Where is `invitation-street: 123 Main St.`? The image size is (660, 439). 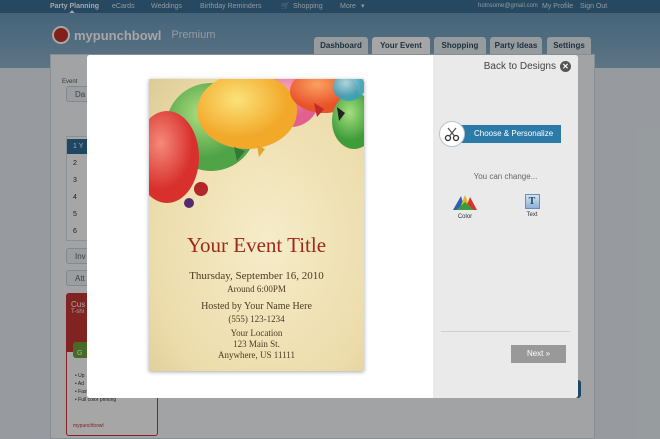 invitation-street: 123 Main St. is located at coordinates (256, 344).